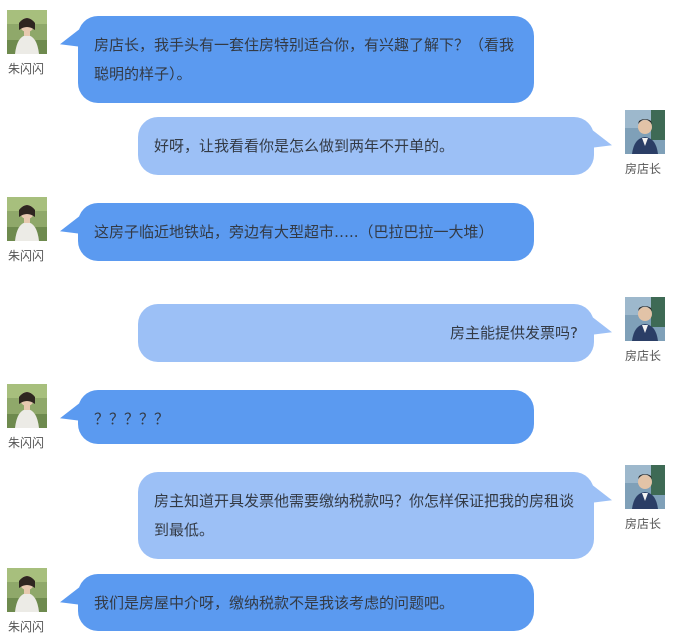 The width and height of the screenshot is (675, 636). I want to click on message-bubble: 我们是房屋中介呀，缴纳税款不是我该考虑的问题吧。, so click(297, 602).